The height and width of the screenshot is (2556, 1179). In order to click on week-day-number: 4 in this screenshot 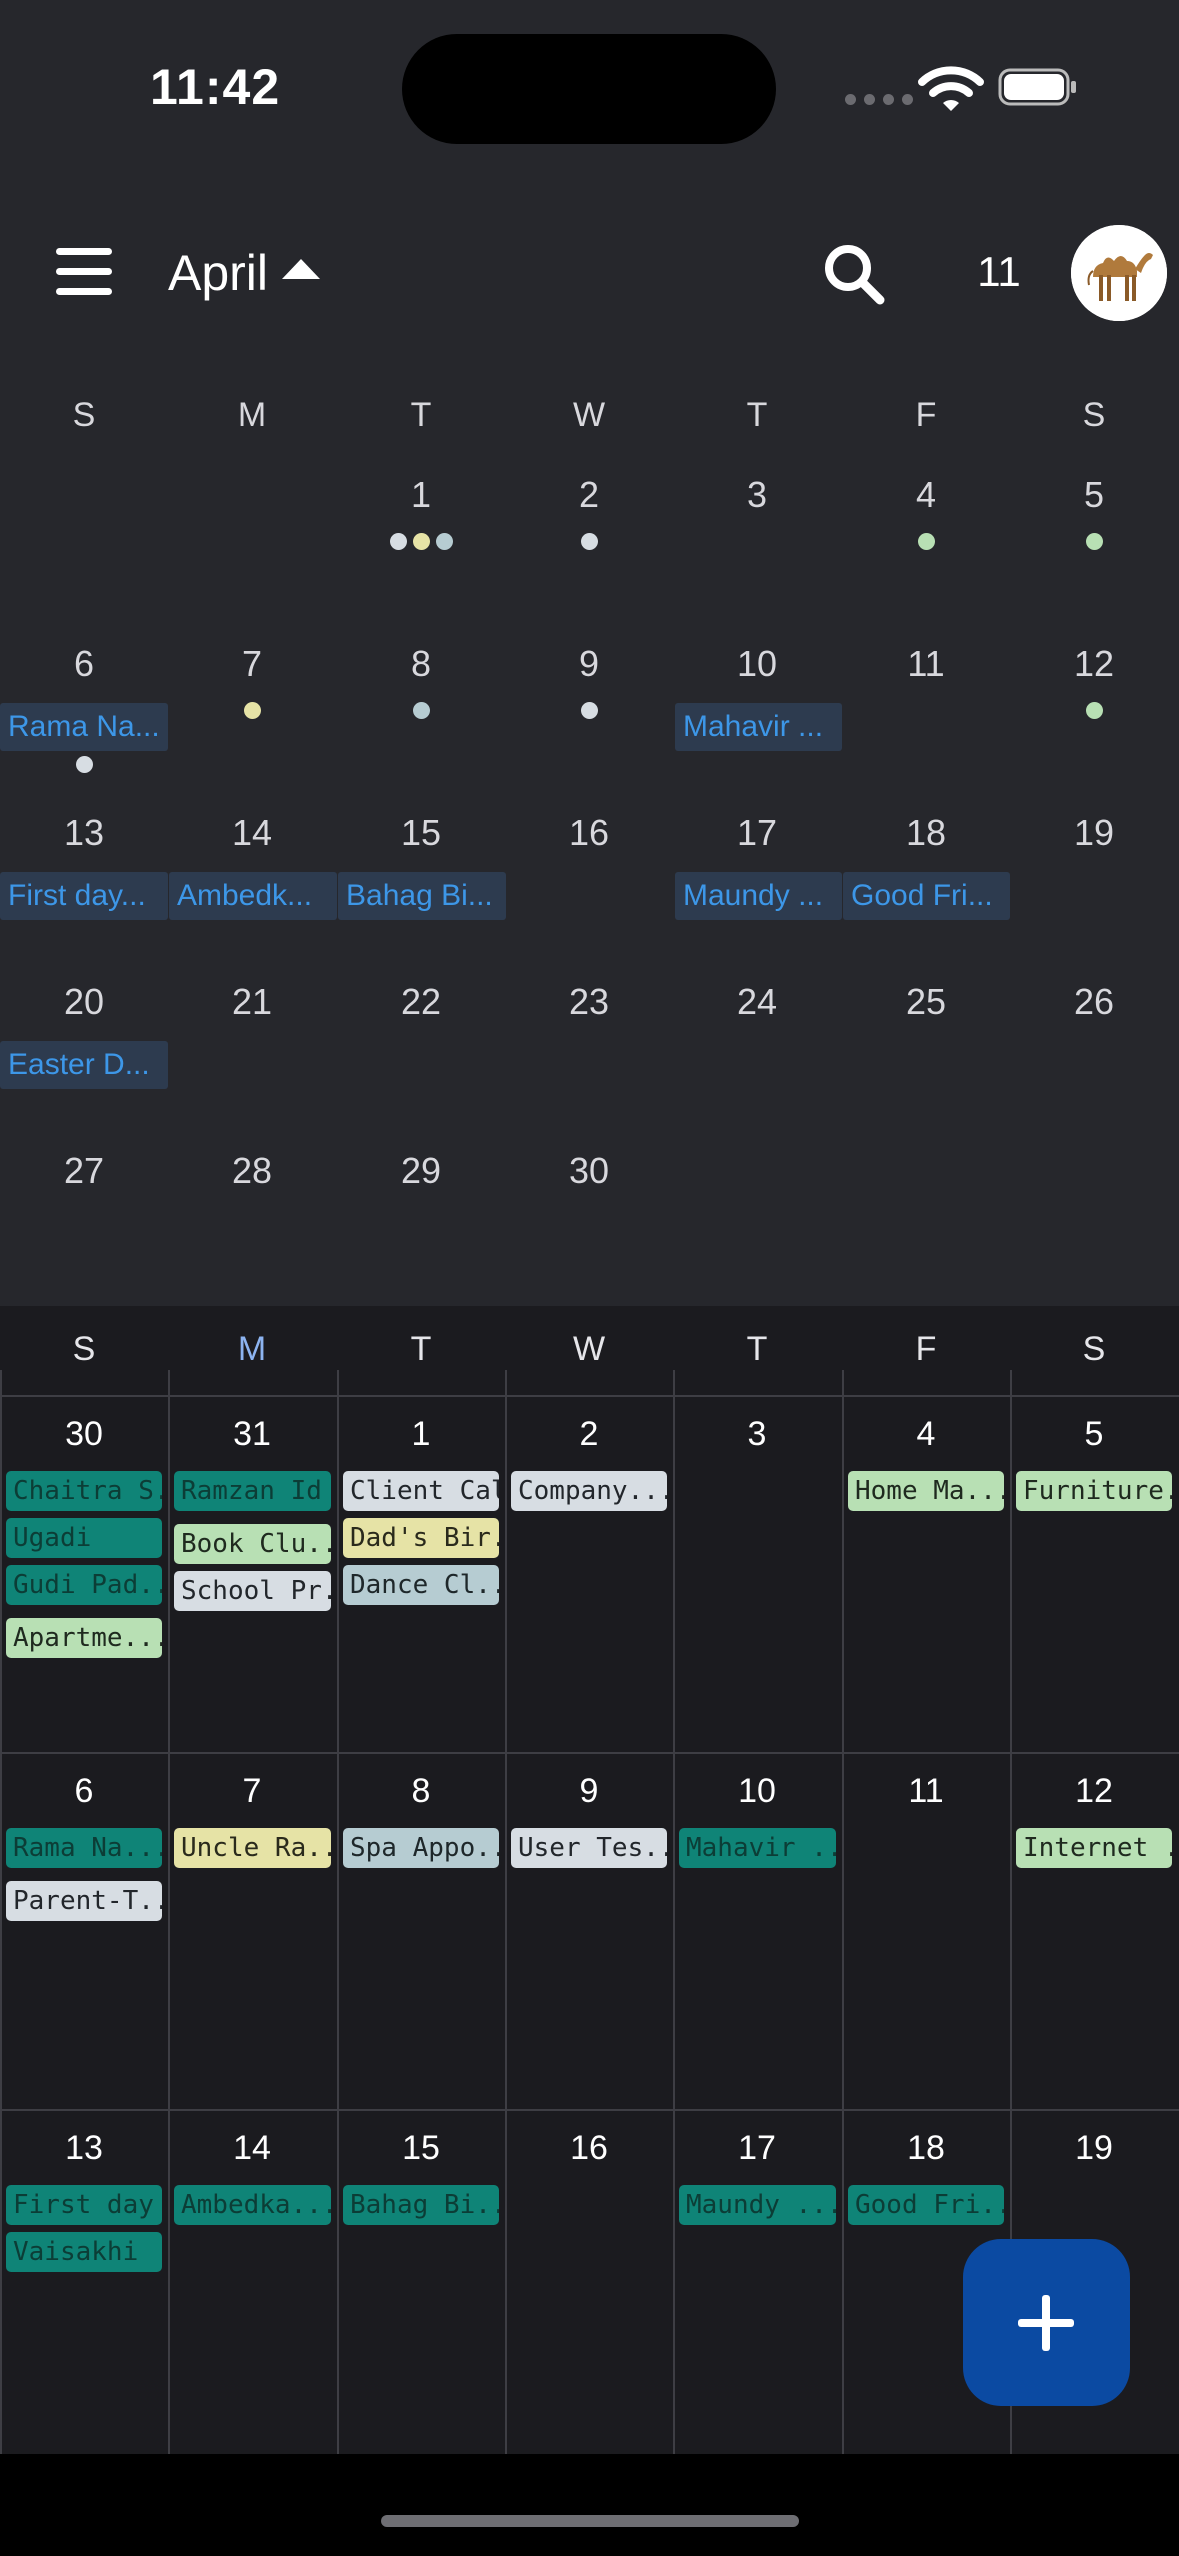, I will do `click(926, 1434)`.